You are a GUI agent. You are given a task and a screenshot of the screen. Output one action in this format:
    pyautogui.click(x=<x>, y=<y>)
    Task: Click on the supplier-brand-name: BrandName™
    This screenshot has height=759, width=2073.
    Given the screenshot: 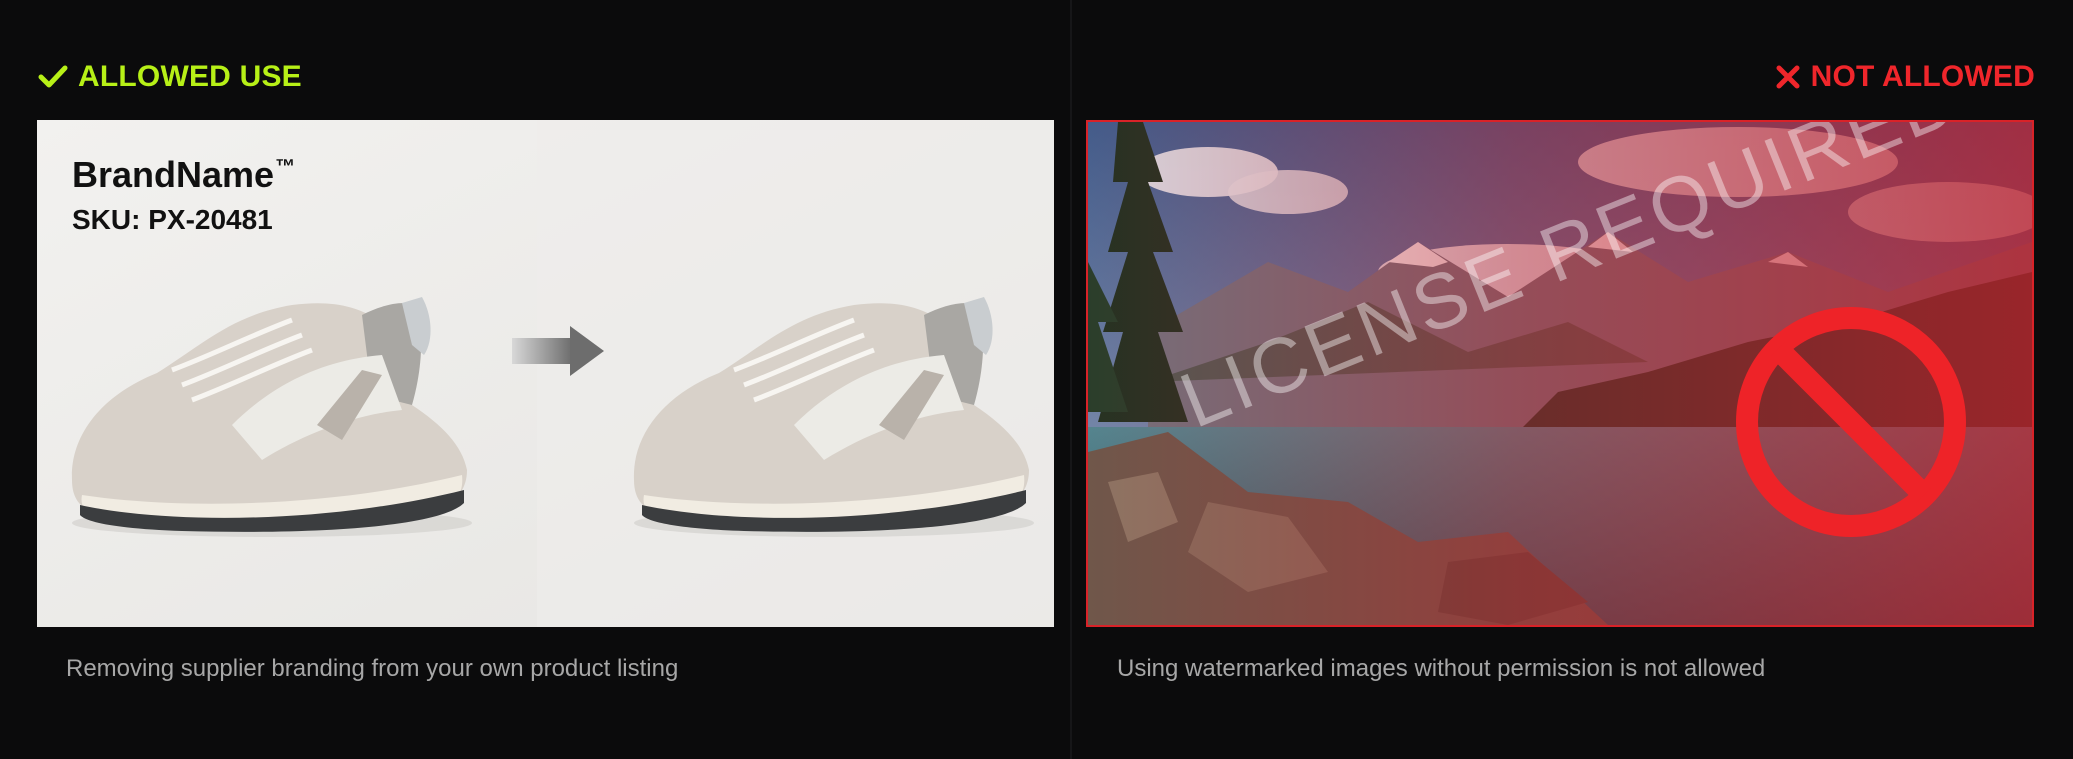 What is the action you would take?
    pyautogui.click(x=184, y=174)
    